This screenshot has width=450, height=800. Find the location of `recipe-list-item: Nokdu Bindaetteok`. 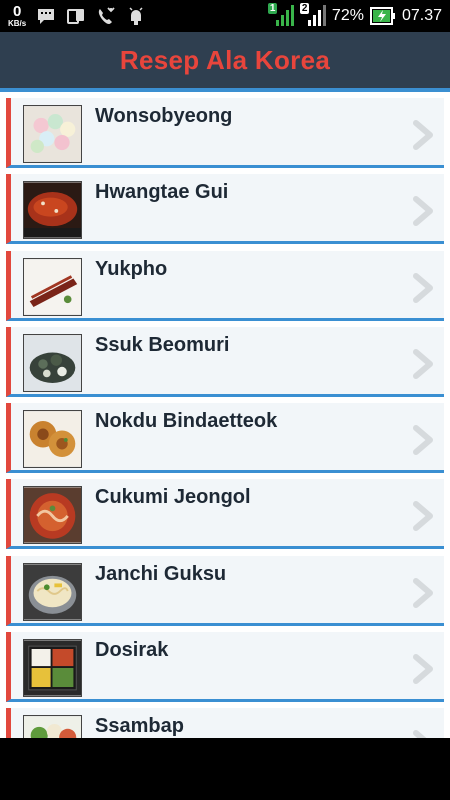

recipe-list-item: Nokdu Bindaetteok is located at coordinates (225, 441).